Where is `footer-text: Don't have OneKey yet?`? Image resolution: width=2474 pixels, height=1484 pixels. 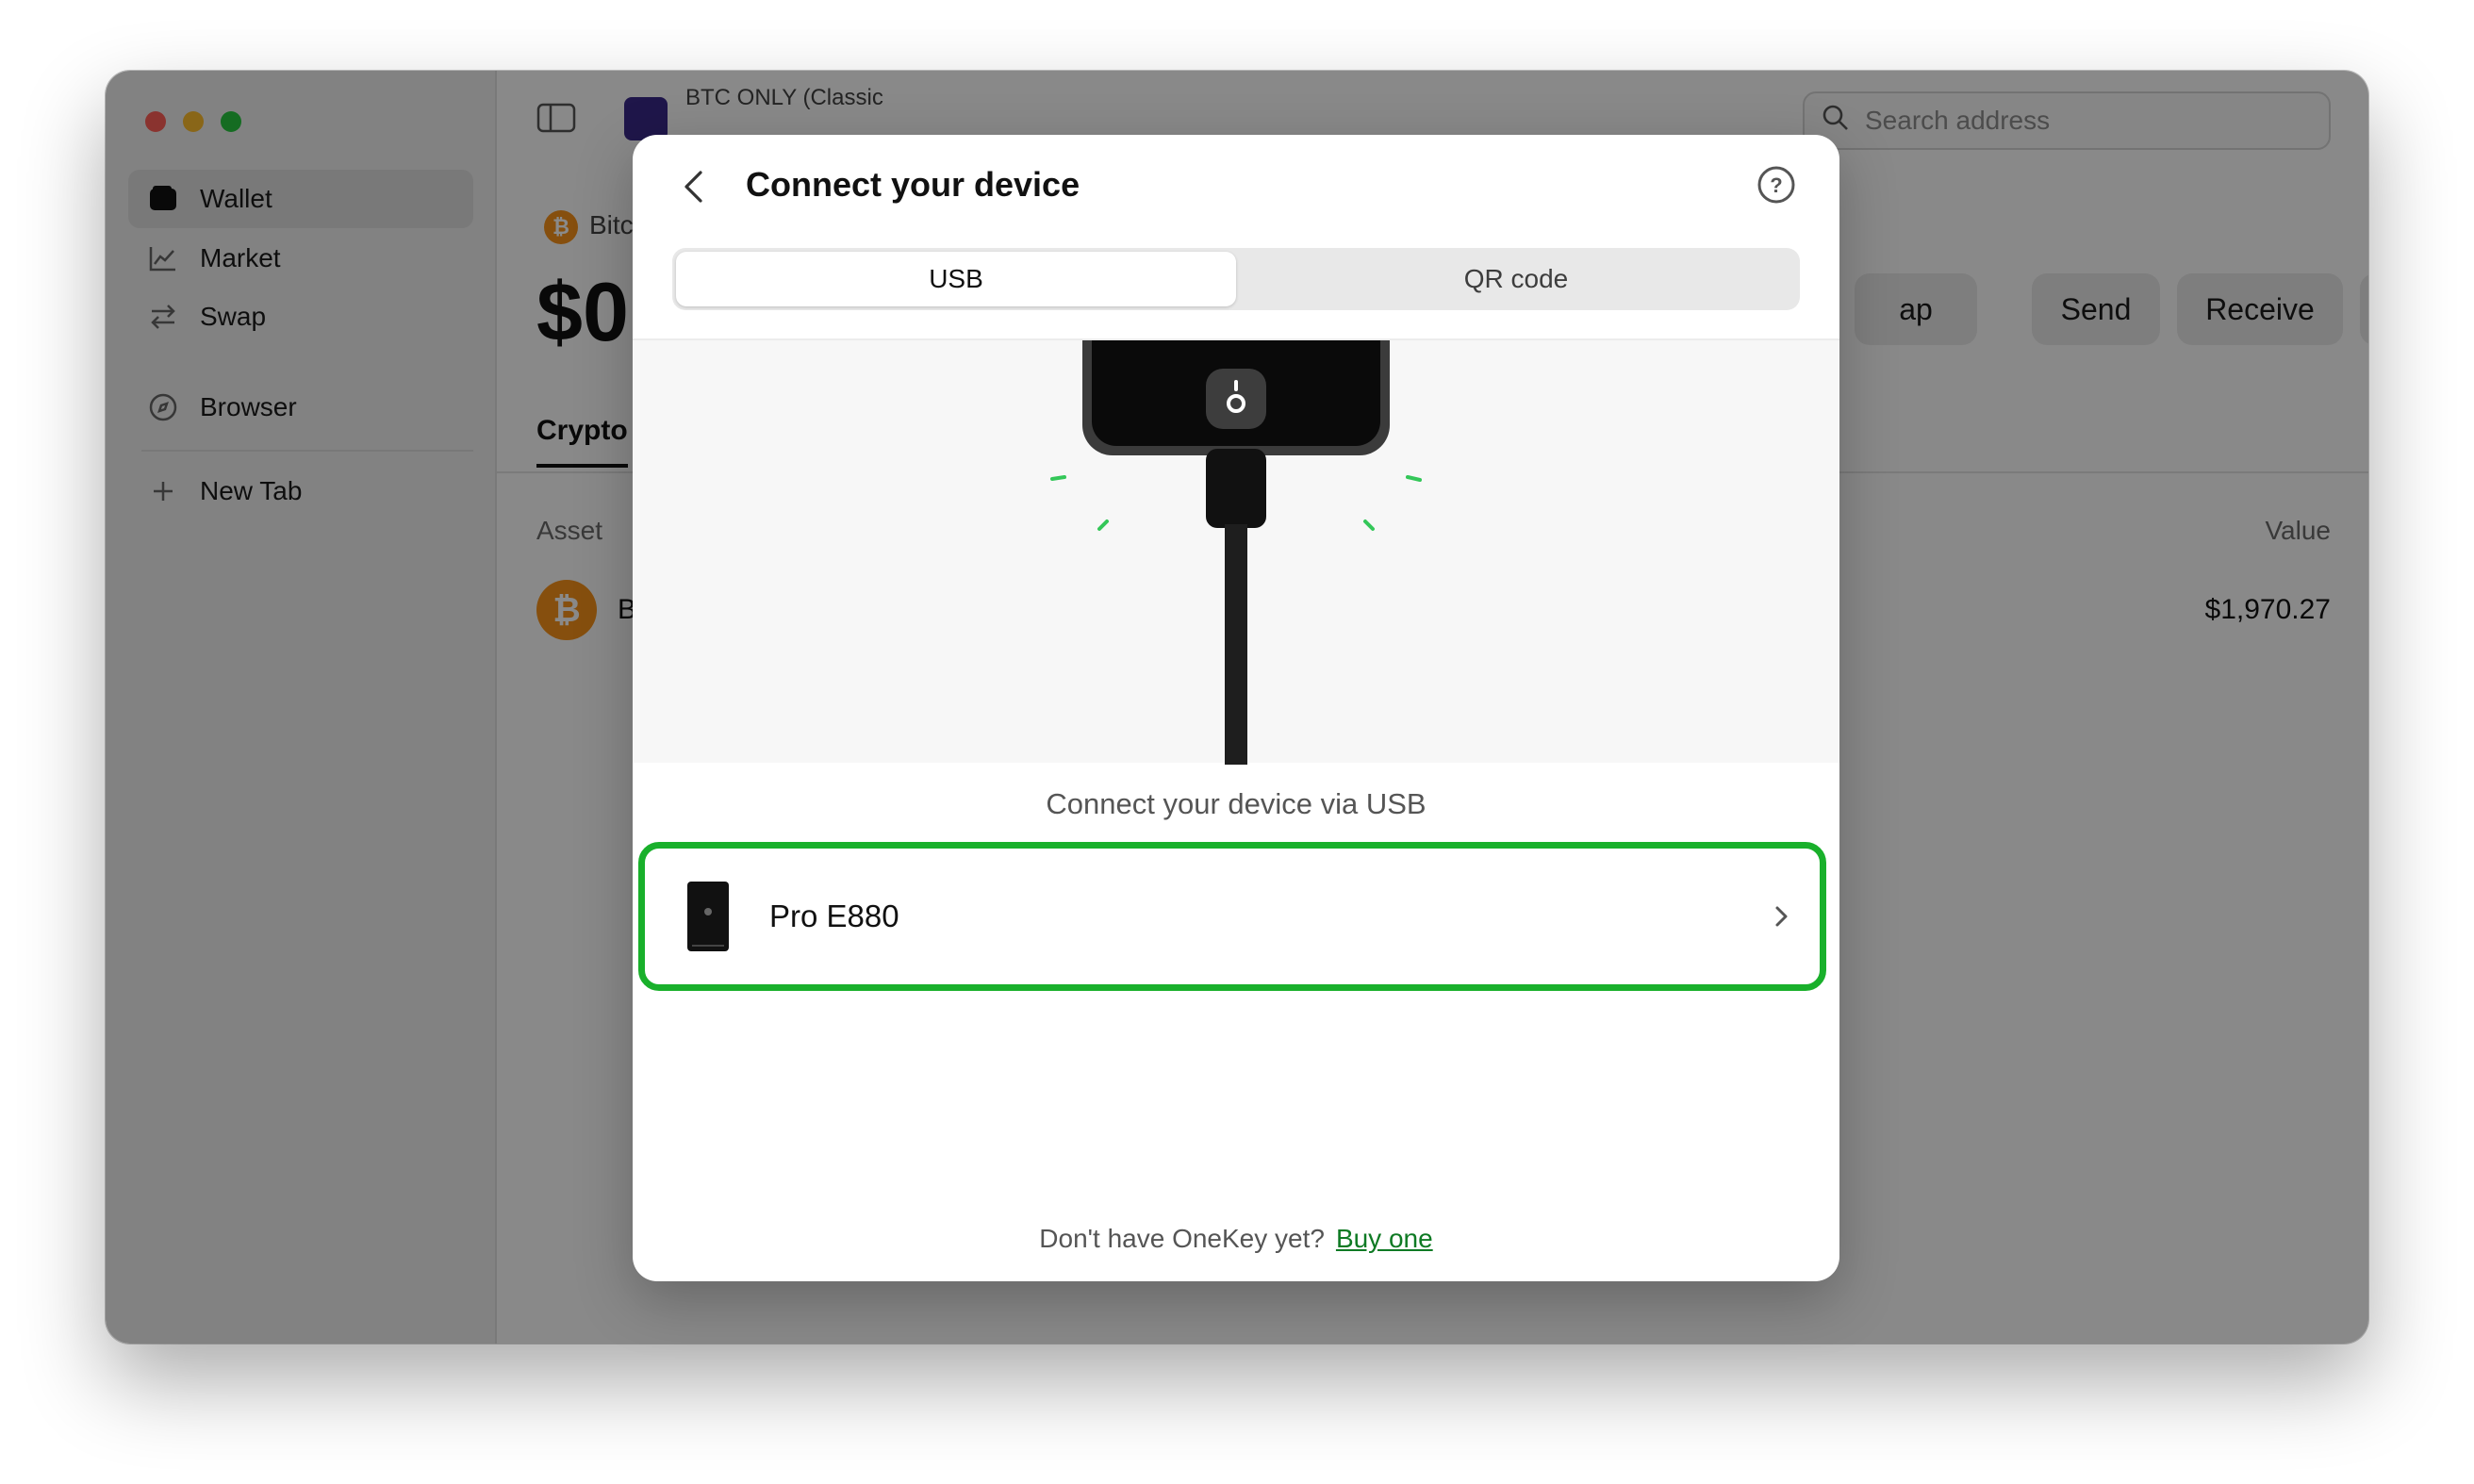
footer-text: Don't have OneKey yet? is located at coordinates (1182, 1238).